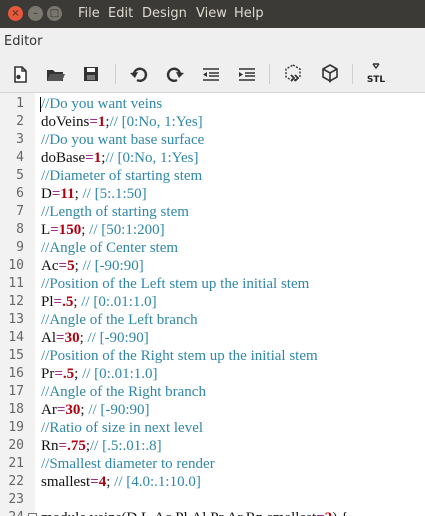 Image resolution: width=425 pixels, height=516 pixels. I want to click on code-text: //Diameter of starting stem, so click(122, 176).